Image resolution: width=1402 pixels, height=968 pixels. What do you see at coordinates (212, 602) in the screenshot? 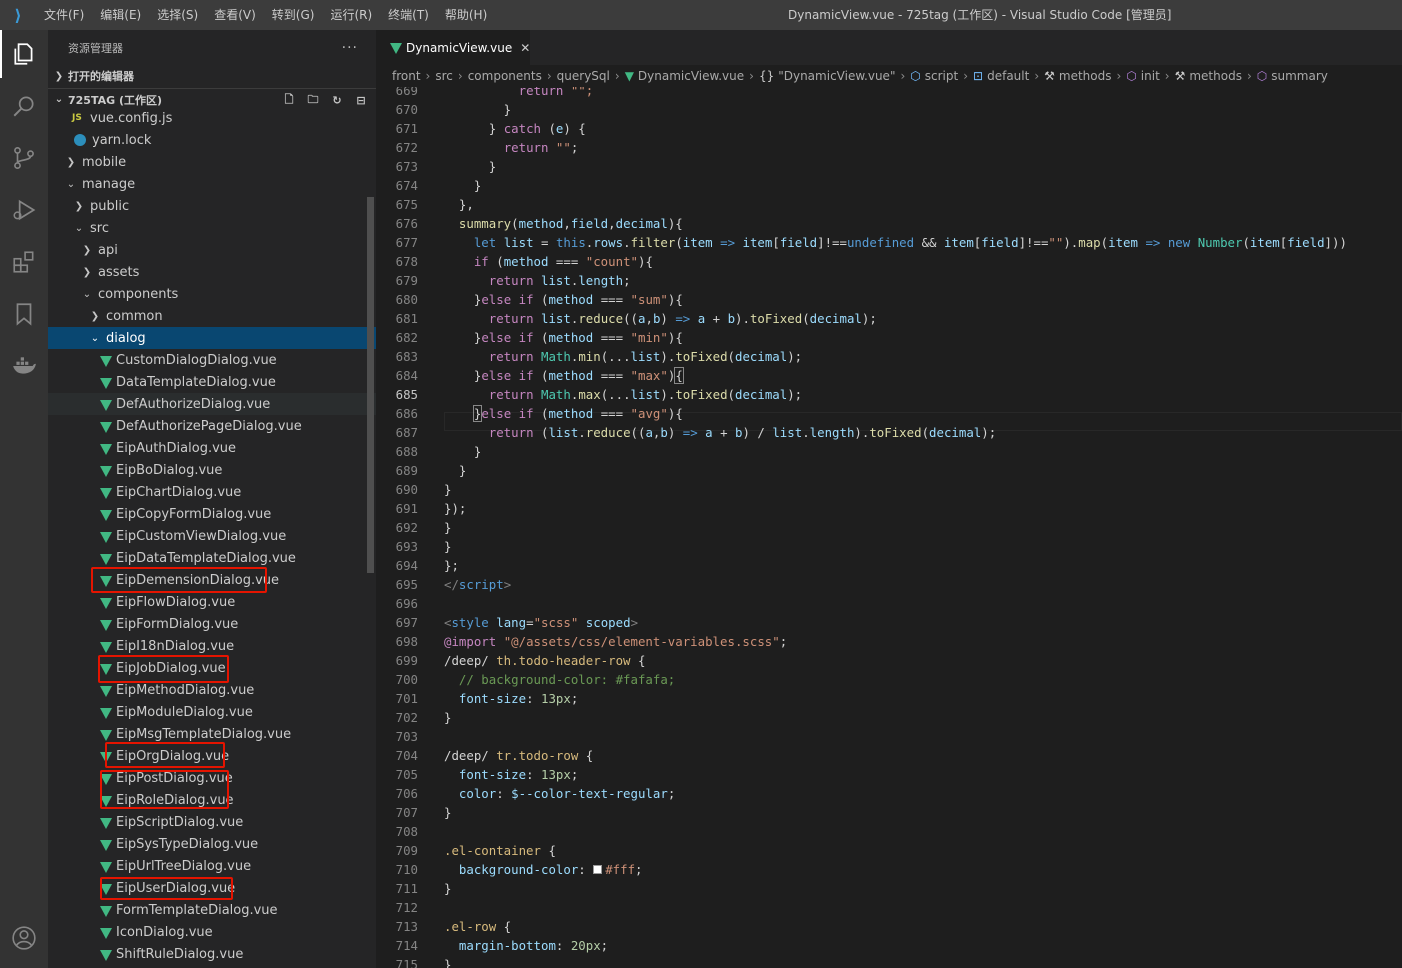
I see `tree-file-item: EipFlowDialog.vue` at bounding box center [212, 602].